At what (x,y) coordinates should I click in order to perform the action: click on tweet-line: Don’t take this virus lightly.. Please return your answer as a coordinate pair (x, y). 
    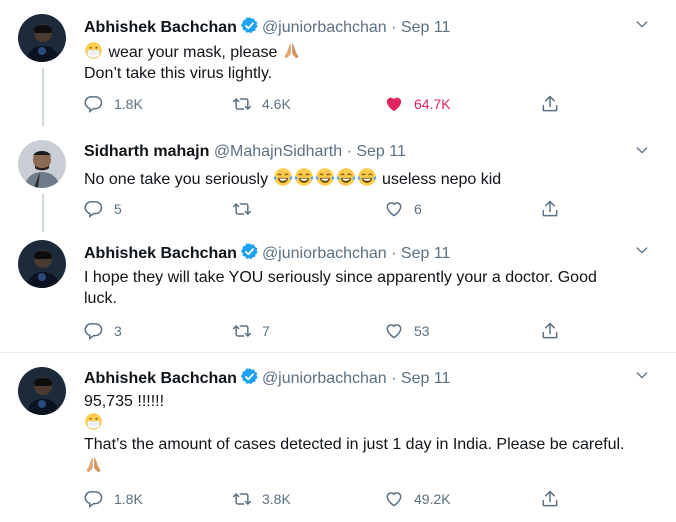
    Looking at the image, I should click on (178, 73).